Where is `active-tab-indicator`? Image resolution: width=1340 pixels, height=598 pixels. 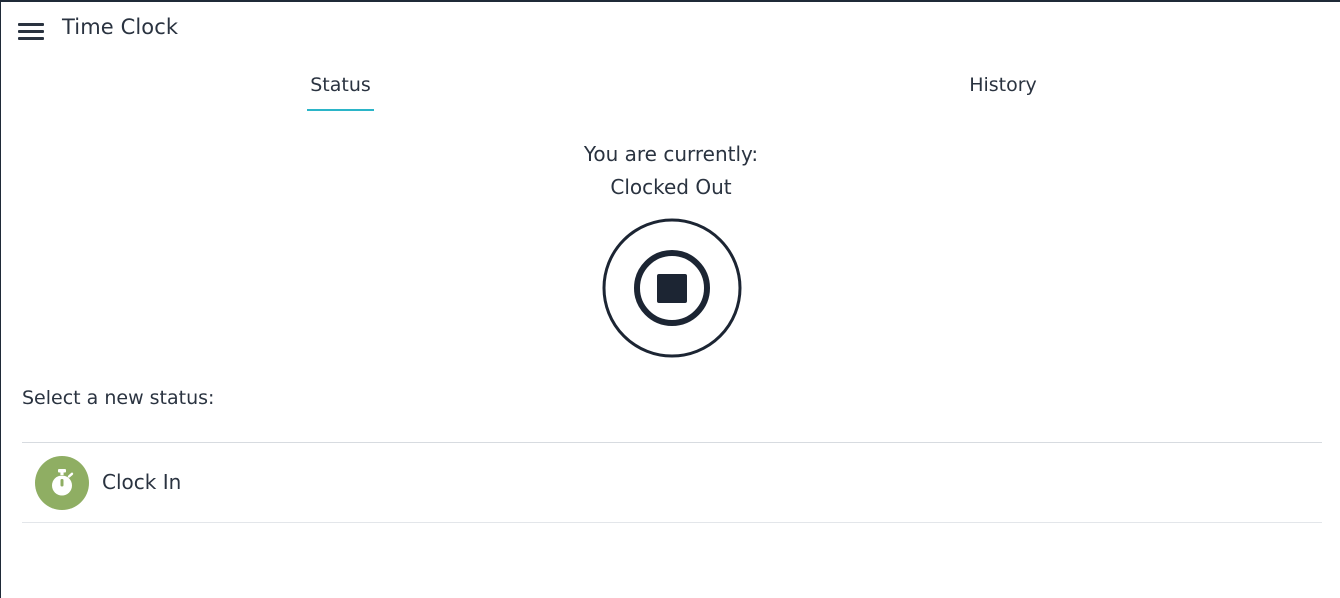
active-tab-indicator is located at coordinates (340, 110).